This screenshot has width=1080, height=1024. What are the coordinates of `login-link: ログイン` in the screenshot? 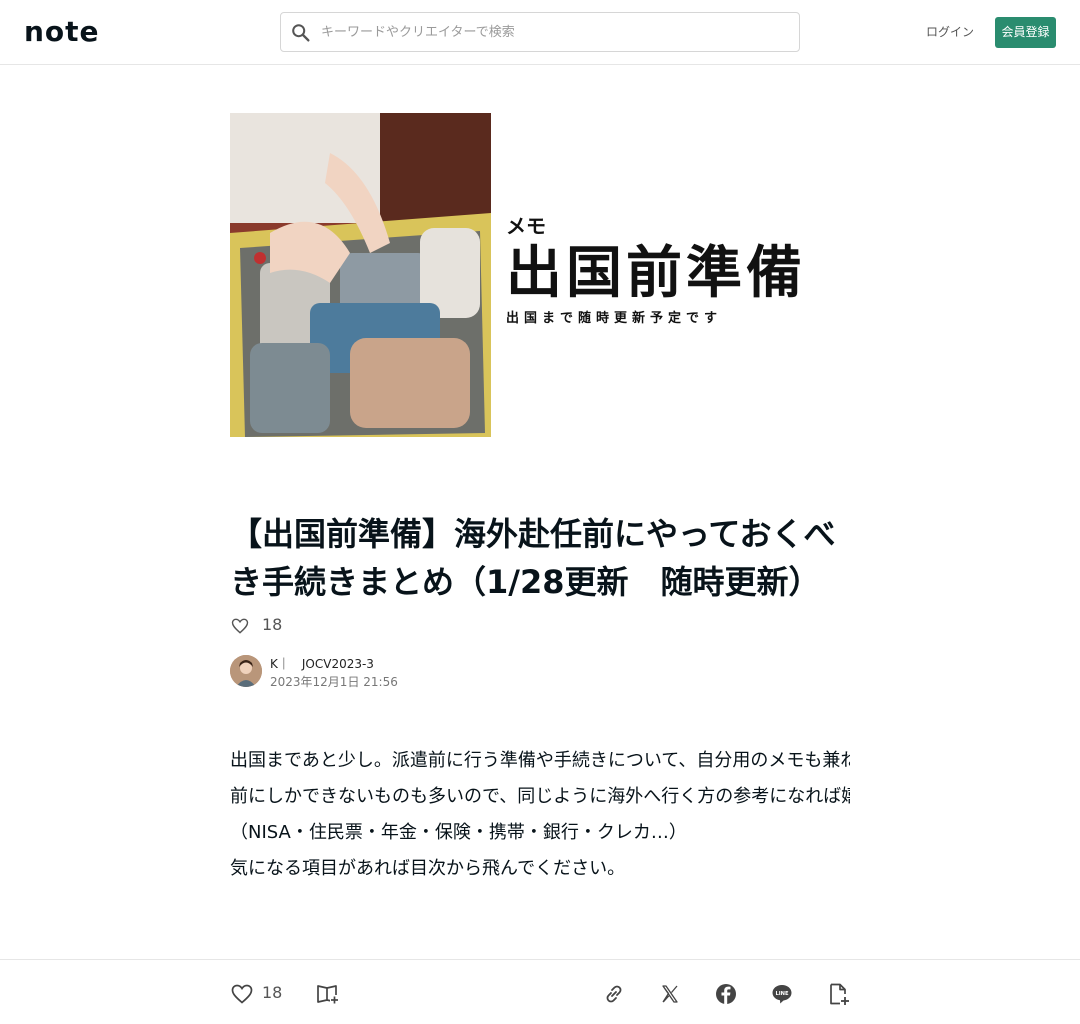 It's located at (950, 32).